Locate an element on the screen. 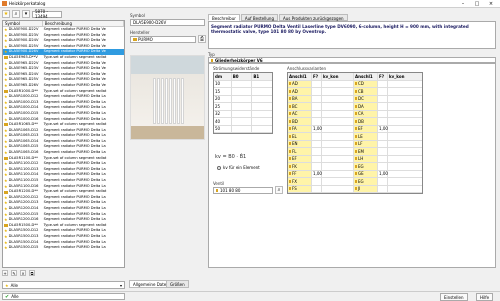 The width and height of the screenshot is (500, 301). edit-icon: ✎ is located at coordinates (14, 273).